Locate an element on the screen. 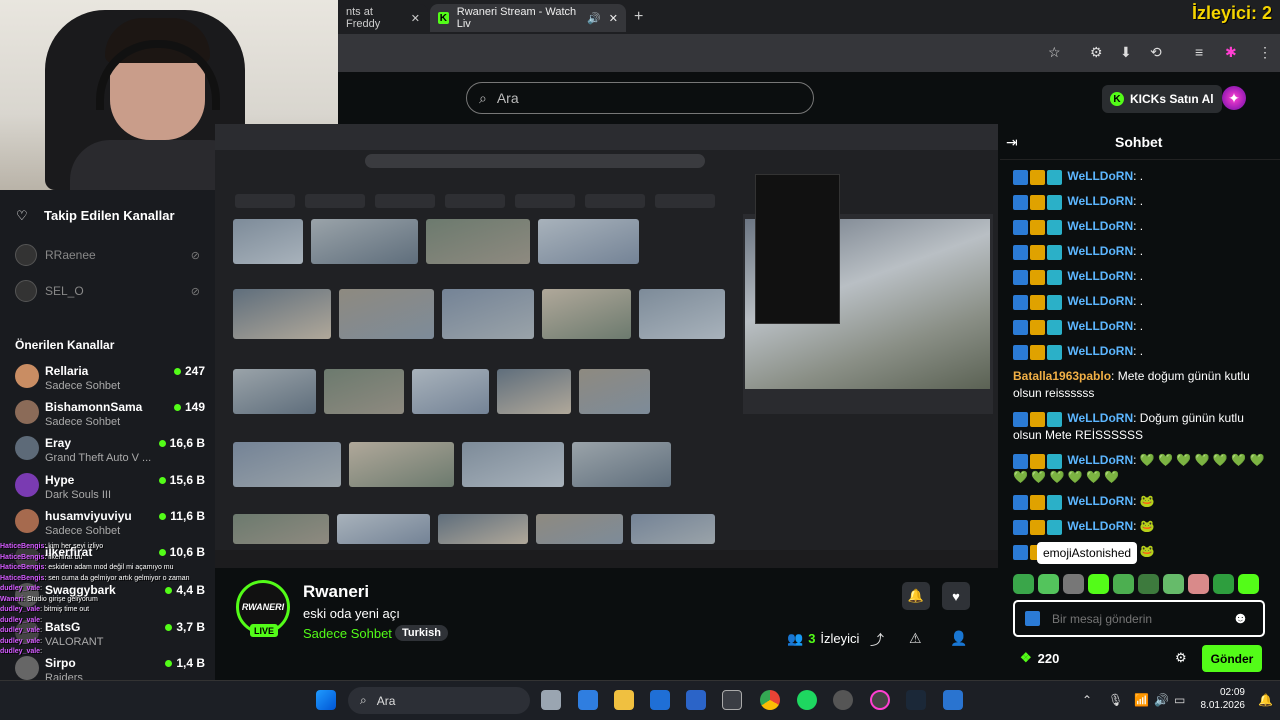  follow-button: ♥ is located at coordinates (956, 596).